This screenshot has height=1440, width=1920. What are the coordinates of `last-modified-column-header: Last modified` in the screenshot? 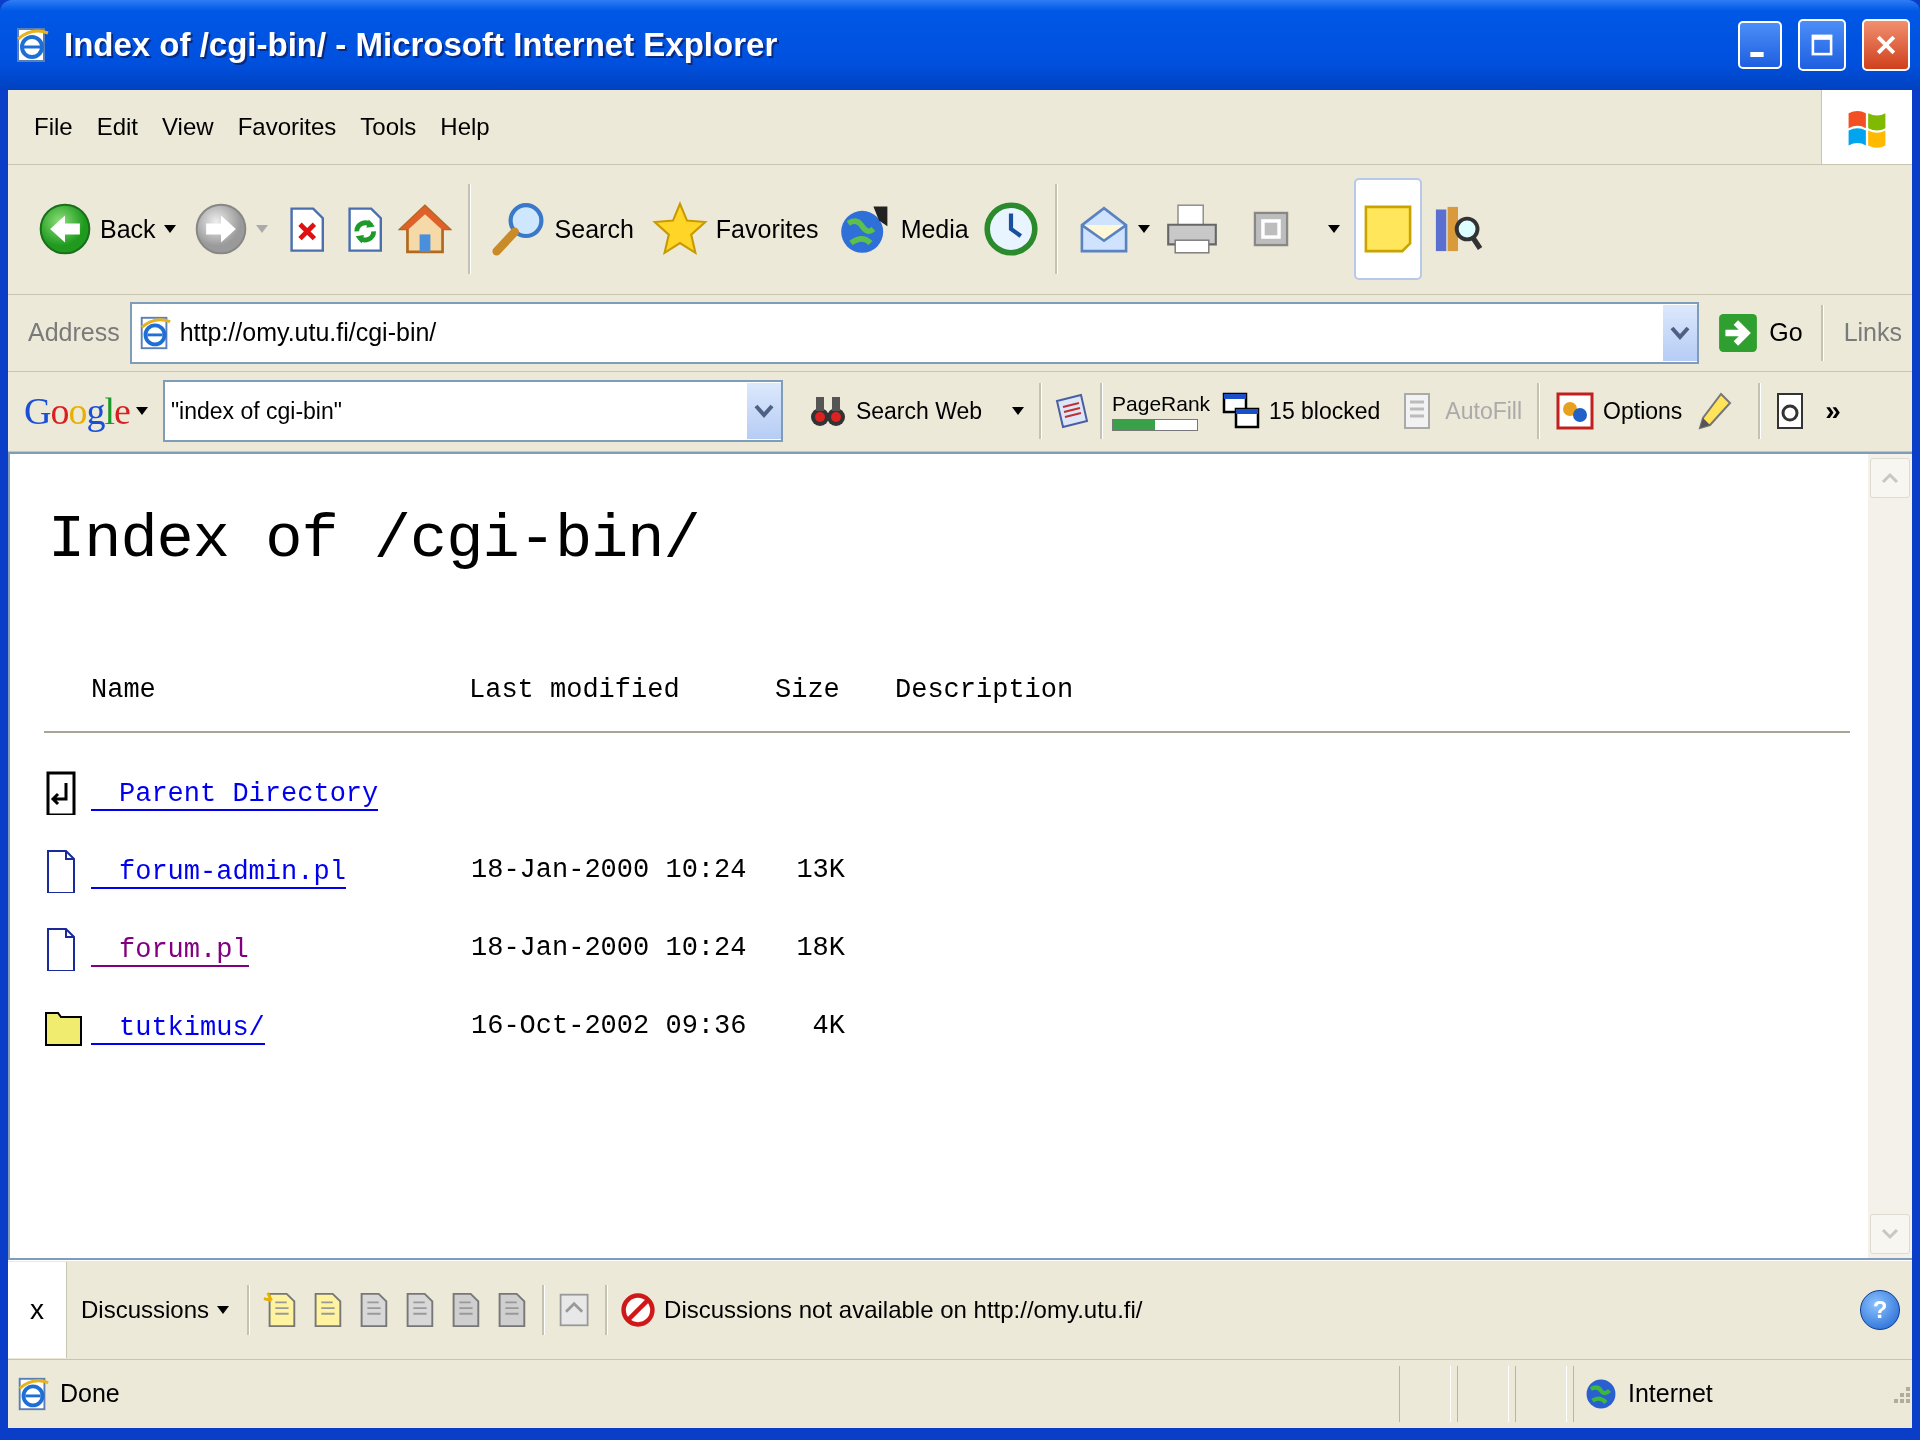 It's located at (575, 690).